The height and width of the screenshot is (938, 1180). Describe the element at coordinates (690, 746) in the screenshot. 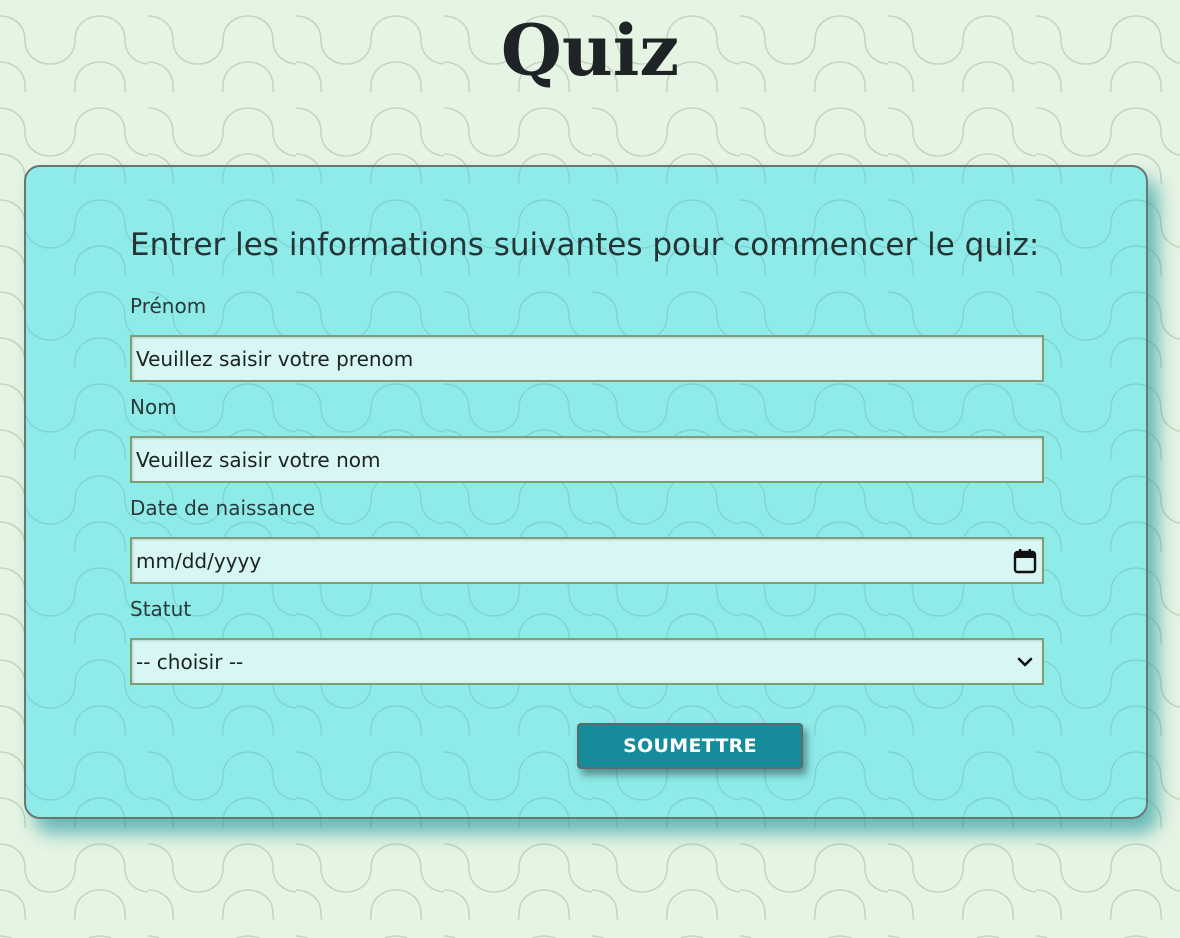

I see `submit-button: SOUMETTRE` at that location.